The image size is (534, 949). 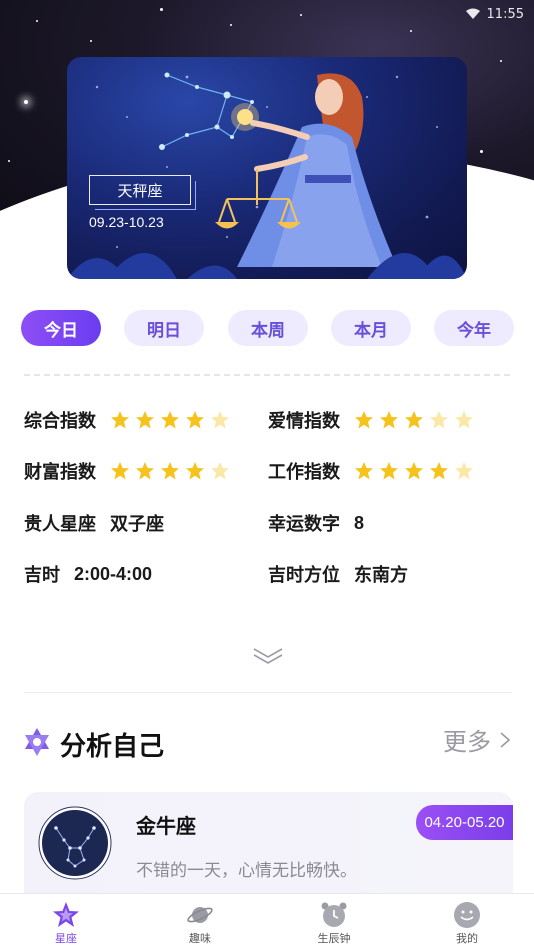 I want to click on wealth-star-rating, so click(x=170, y=471).